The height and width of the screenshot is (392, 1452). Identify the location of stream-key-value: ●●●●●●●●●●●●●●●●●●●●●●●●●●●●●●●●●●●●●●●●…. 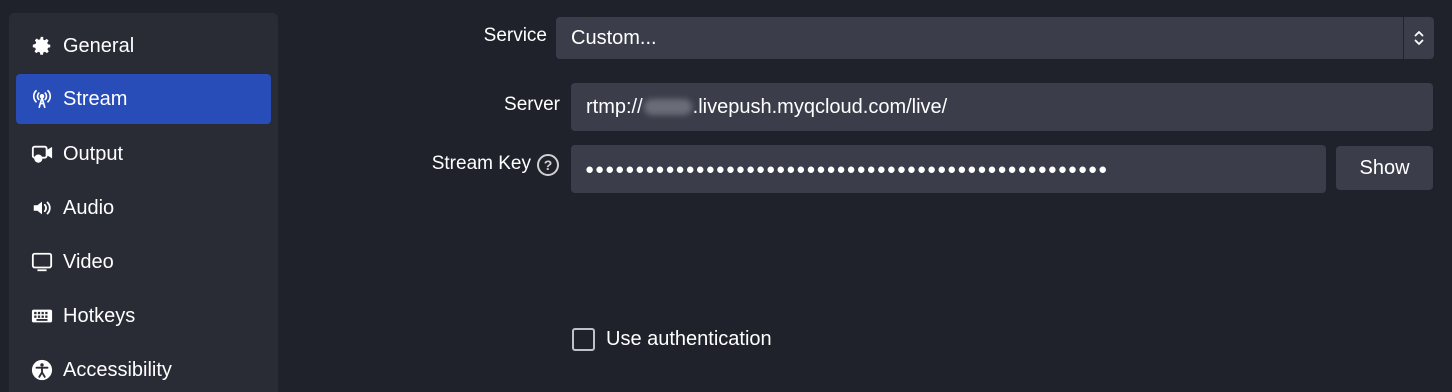
(847, 169).